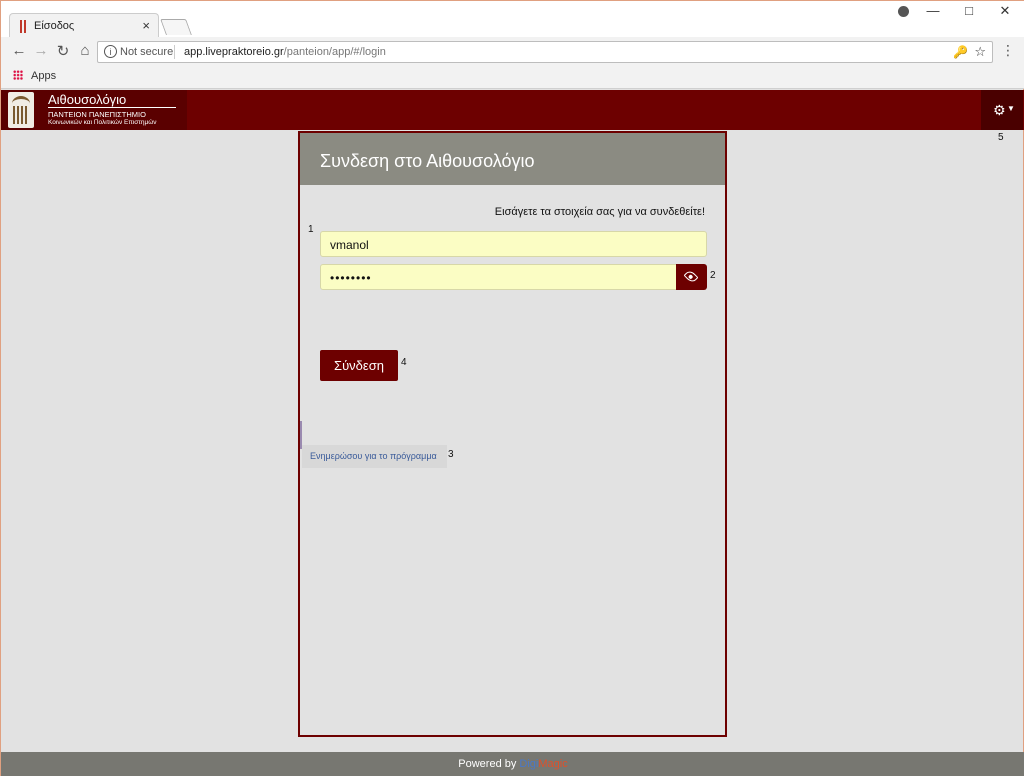 This screenshot has width=1024, height=776. I want to click on login-button: Σύνδεση, so click(359, 365).